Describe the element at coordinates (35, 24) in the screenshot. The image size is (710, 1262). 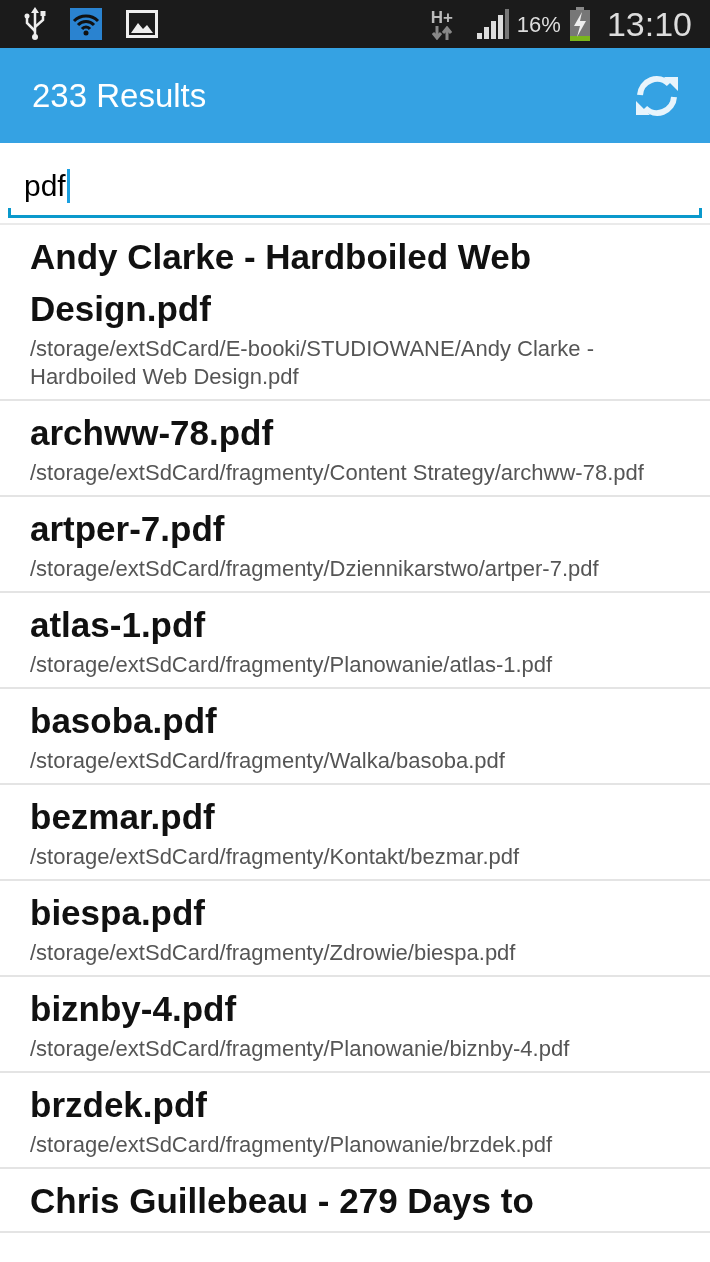
I see `usb-icon` at that location.